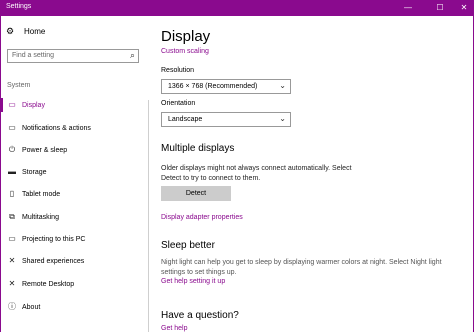  I want to click on sidebar-item-multitasking: ⧉ Multitasking, so click(33, 217).